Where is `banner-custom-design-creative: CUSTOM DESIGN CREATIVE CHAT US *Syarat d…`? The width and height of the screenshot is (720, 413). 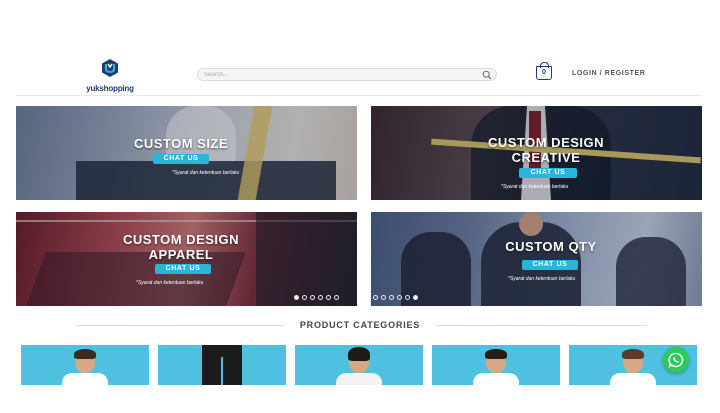
banner-custom-design-creative: CUSTOM DESIGN CREATIVE CHAT US *Syarat d… is located at coordinates (536, 153).